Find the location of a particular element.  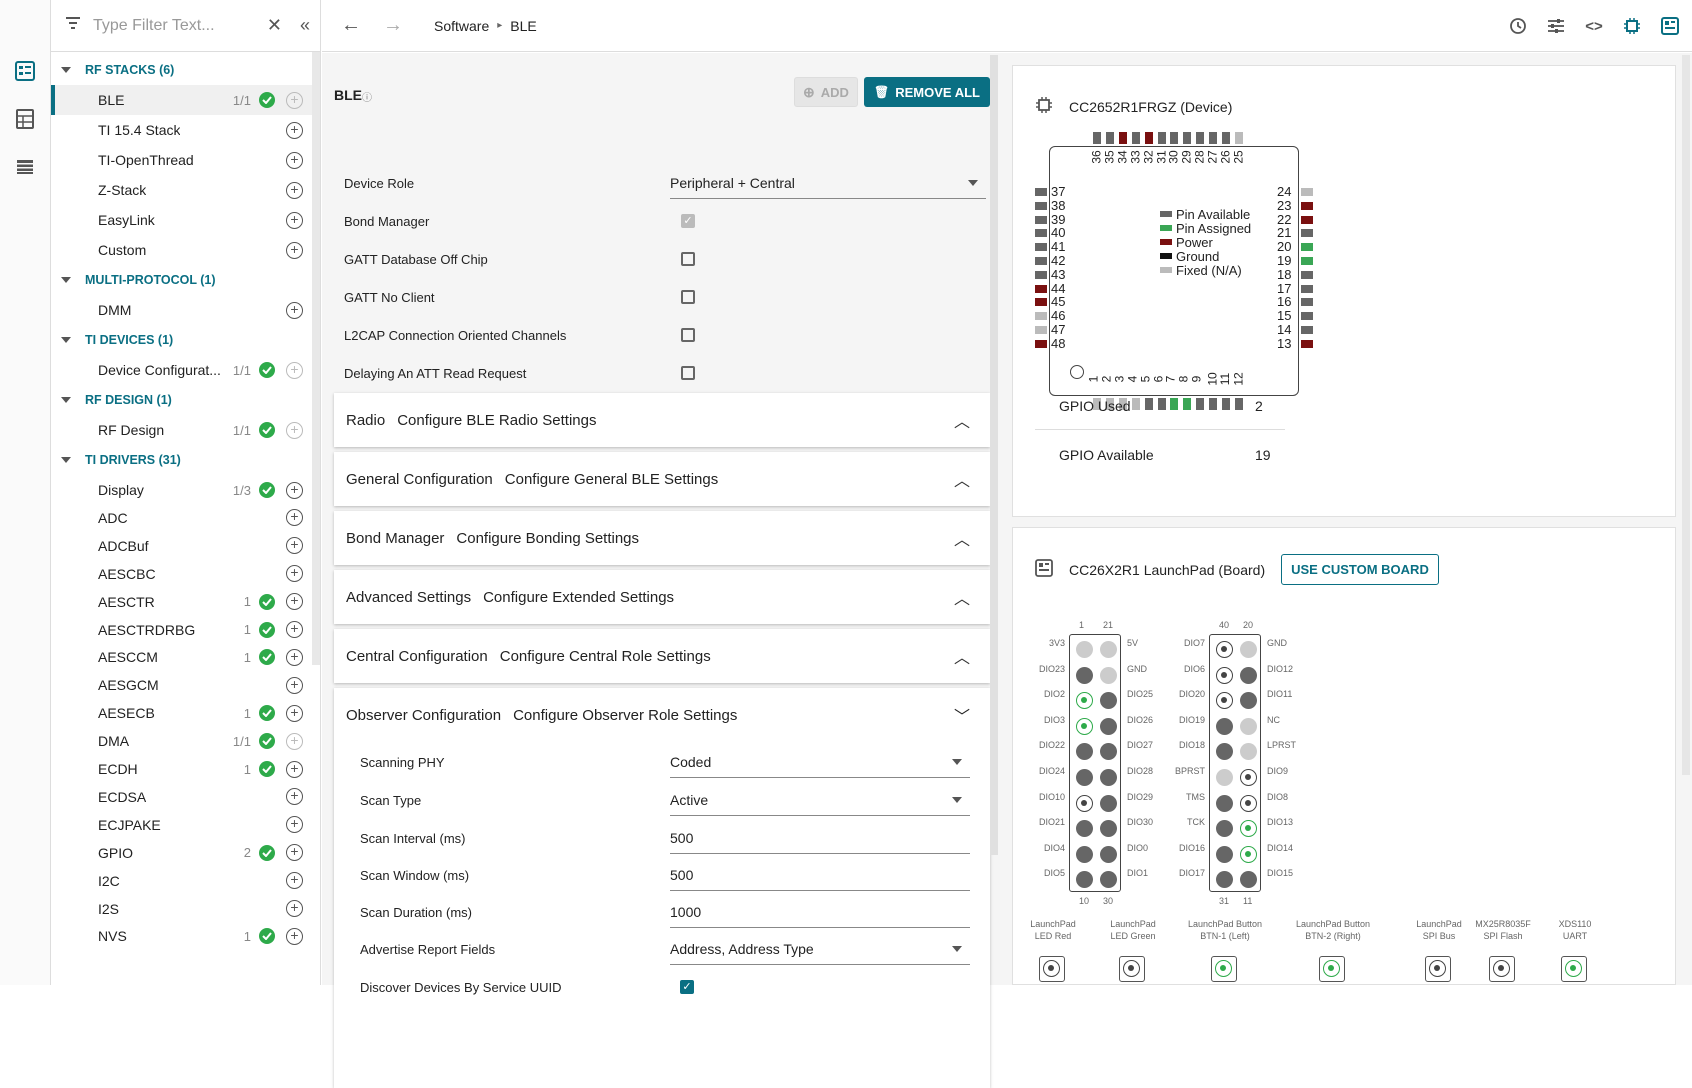

l2cap-checkbox is located at coordinates (688, 335).